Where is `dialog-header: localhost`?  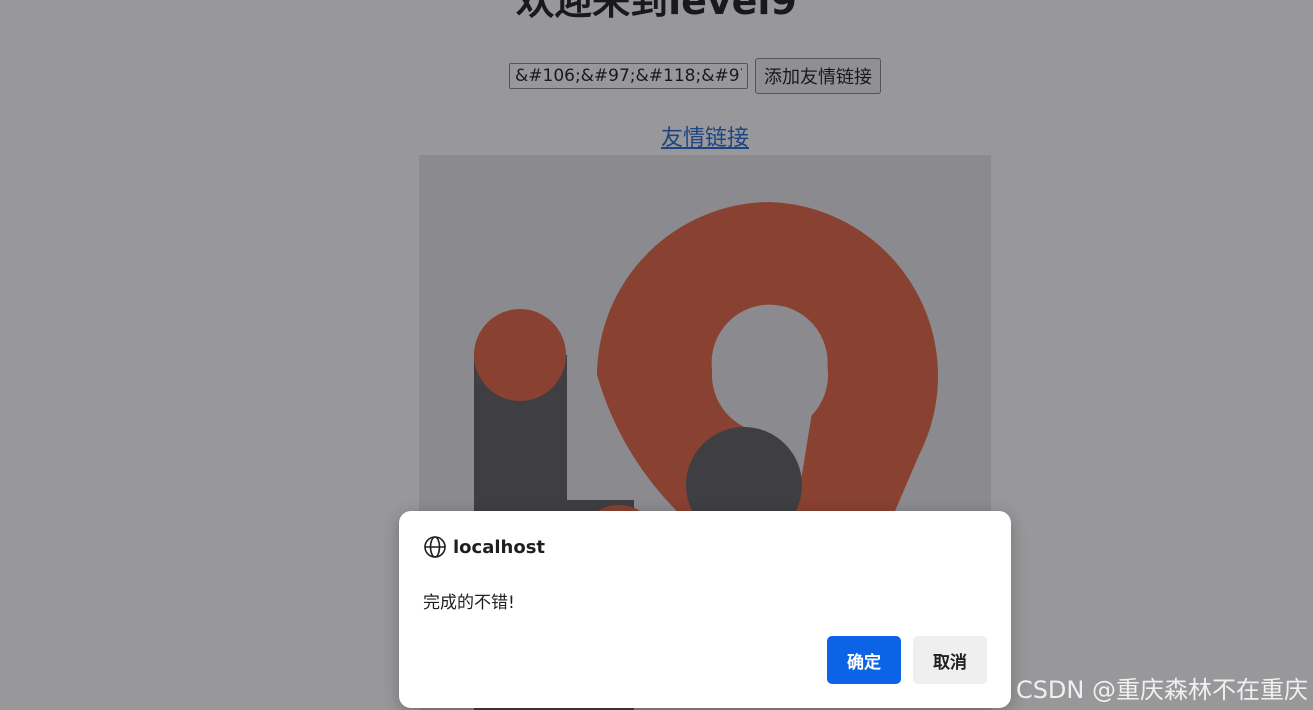
dialog-header: localhost is located at coordinates (484, 547).